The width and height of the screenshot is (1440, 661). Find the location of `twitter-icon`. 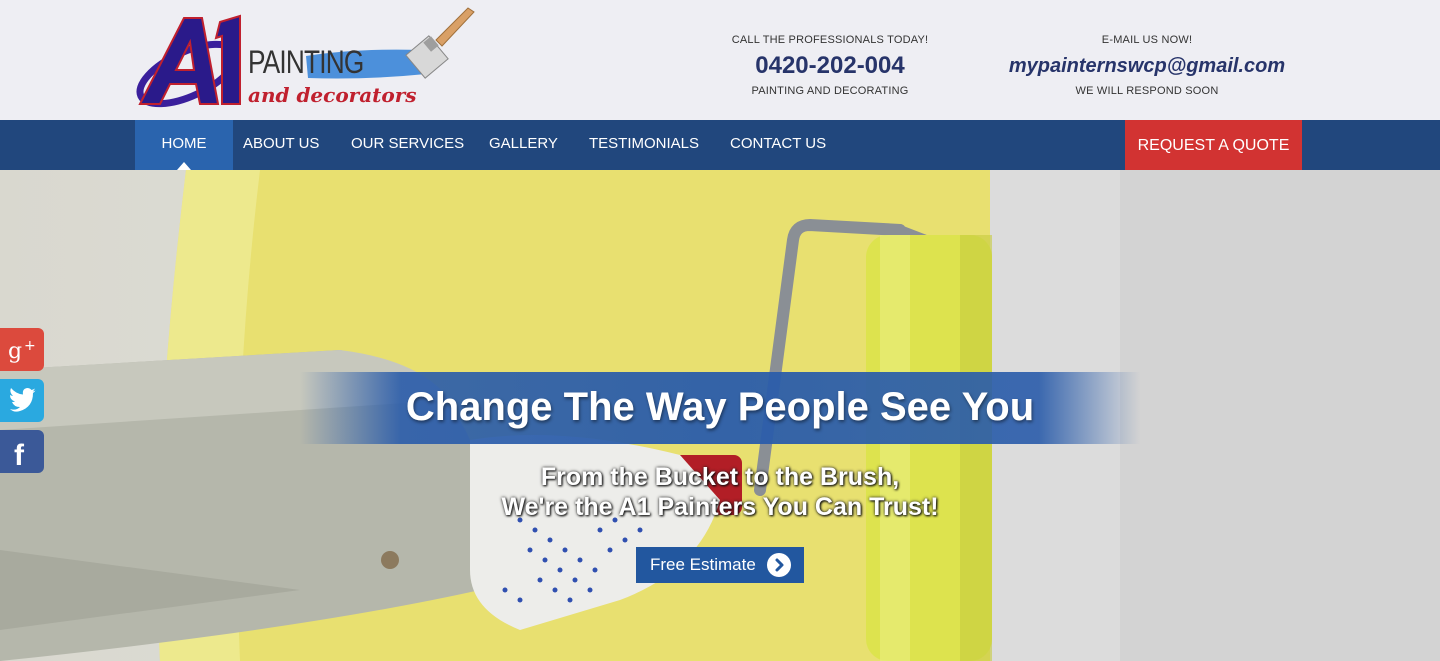

twitter-icon is located at coordinates (22, 400).